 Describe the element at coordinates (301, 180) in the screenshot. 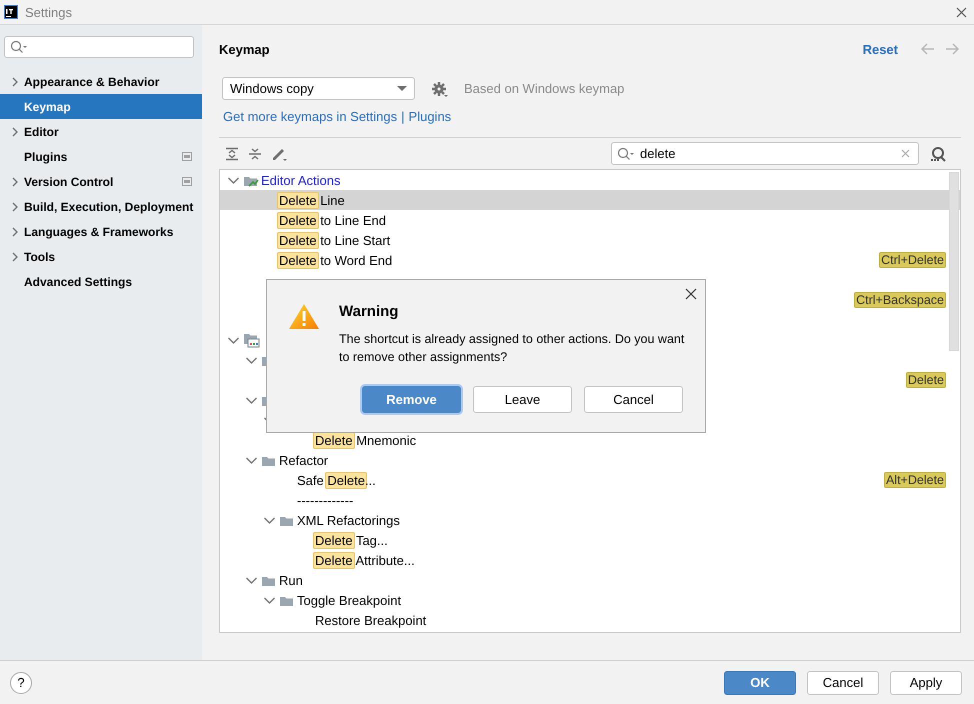

I see `folder-label: Editor Actions` at that location.